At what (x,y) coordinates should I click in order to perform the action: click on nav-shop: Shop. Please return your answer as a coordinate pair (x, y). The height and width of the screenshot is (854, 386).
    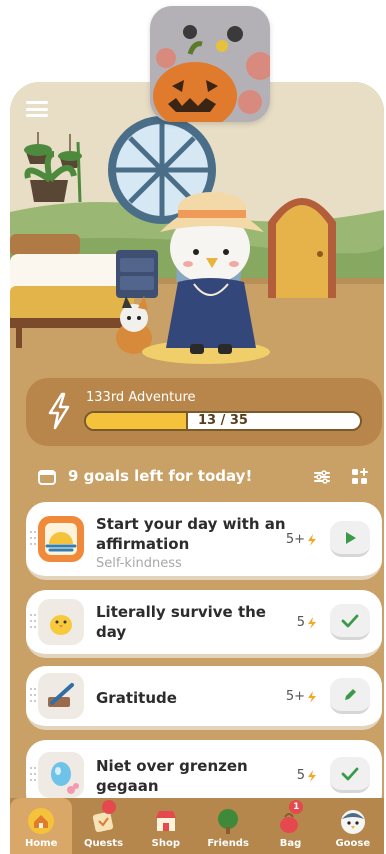
    Looking at the image, I should click on (166, 826).